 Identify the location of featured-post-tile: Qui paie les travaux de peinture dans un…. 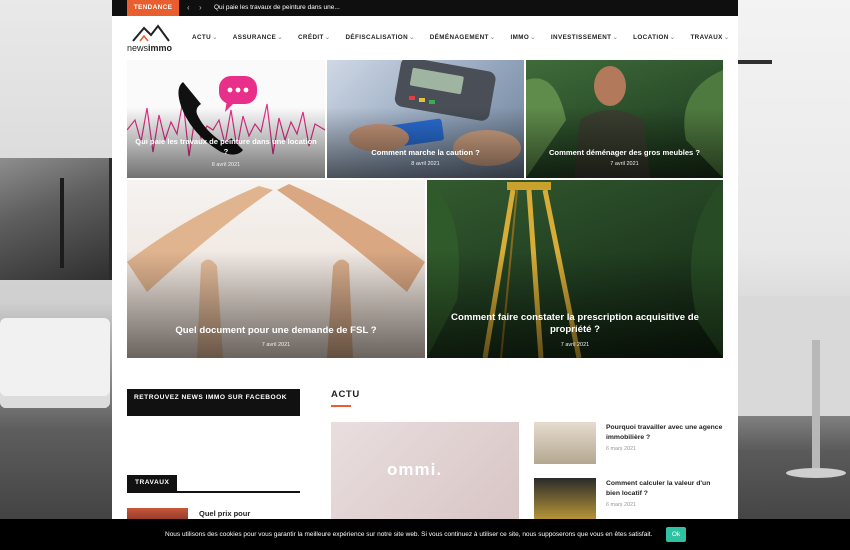
(226, 119).